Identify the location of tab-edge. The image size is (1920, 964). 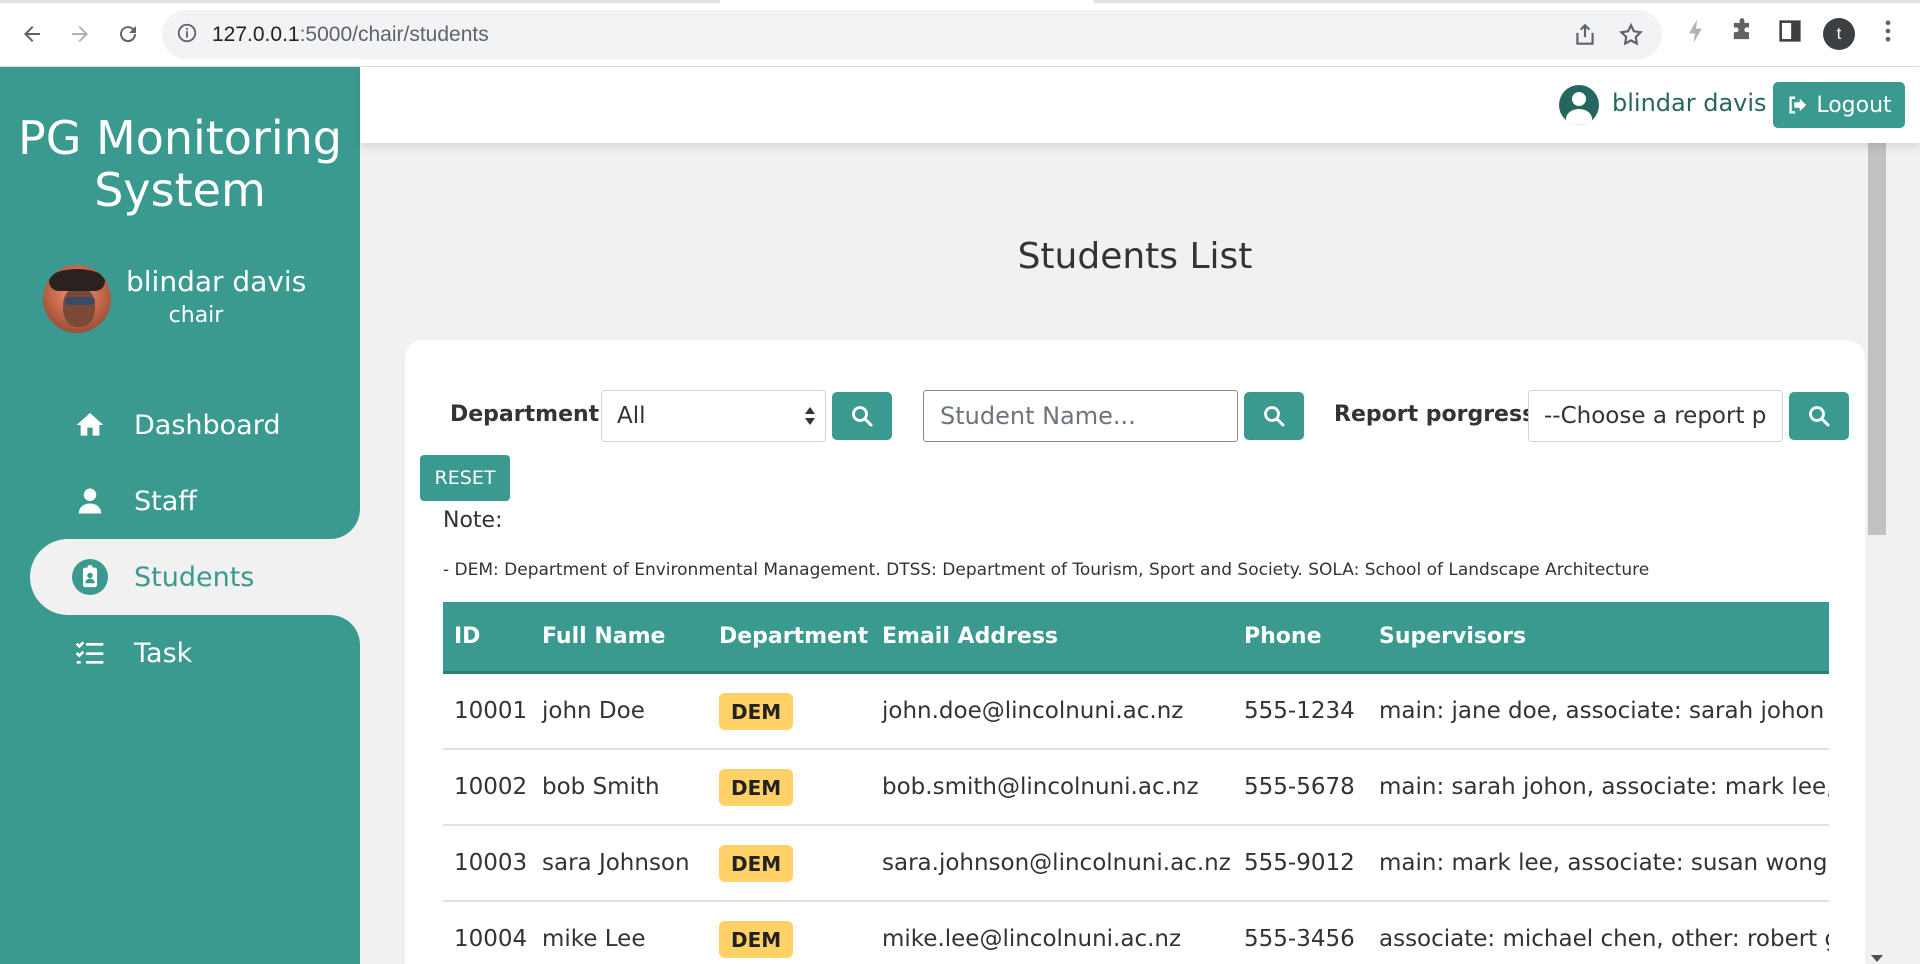
(1507, 1).